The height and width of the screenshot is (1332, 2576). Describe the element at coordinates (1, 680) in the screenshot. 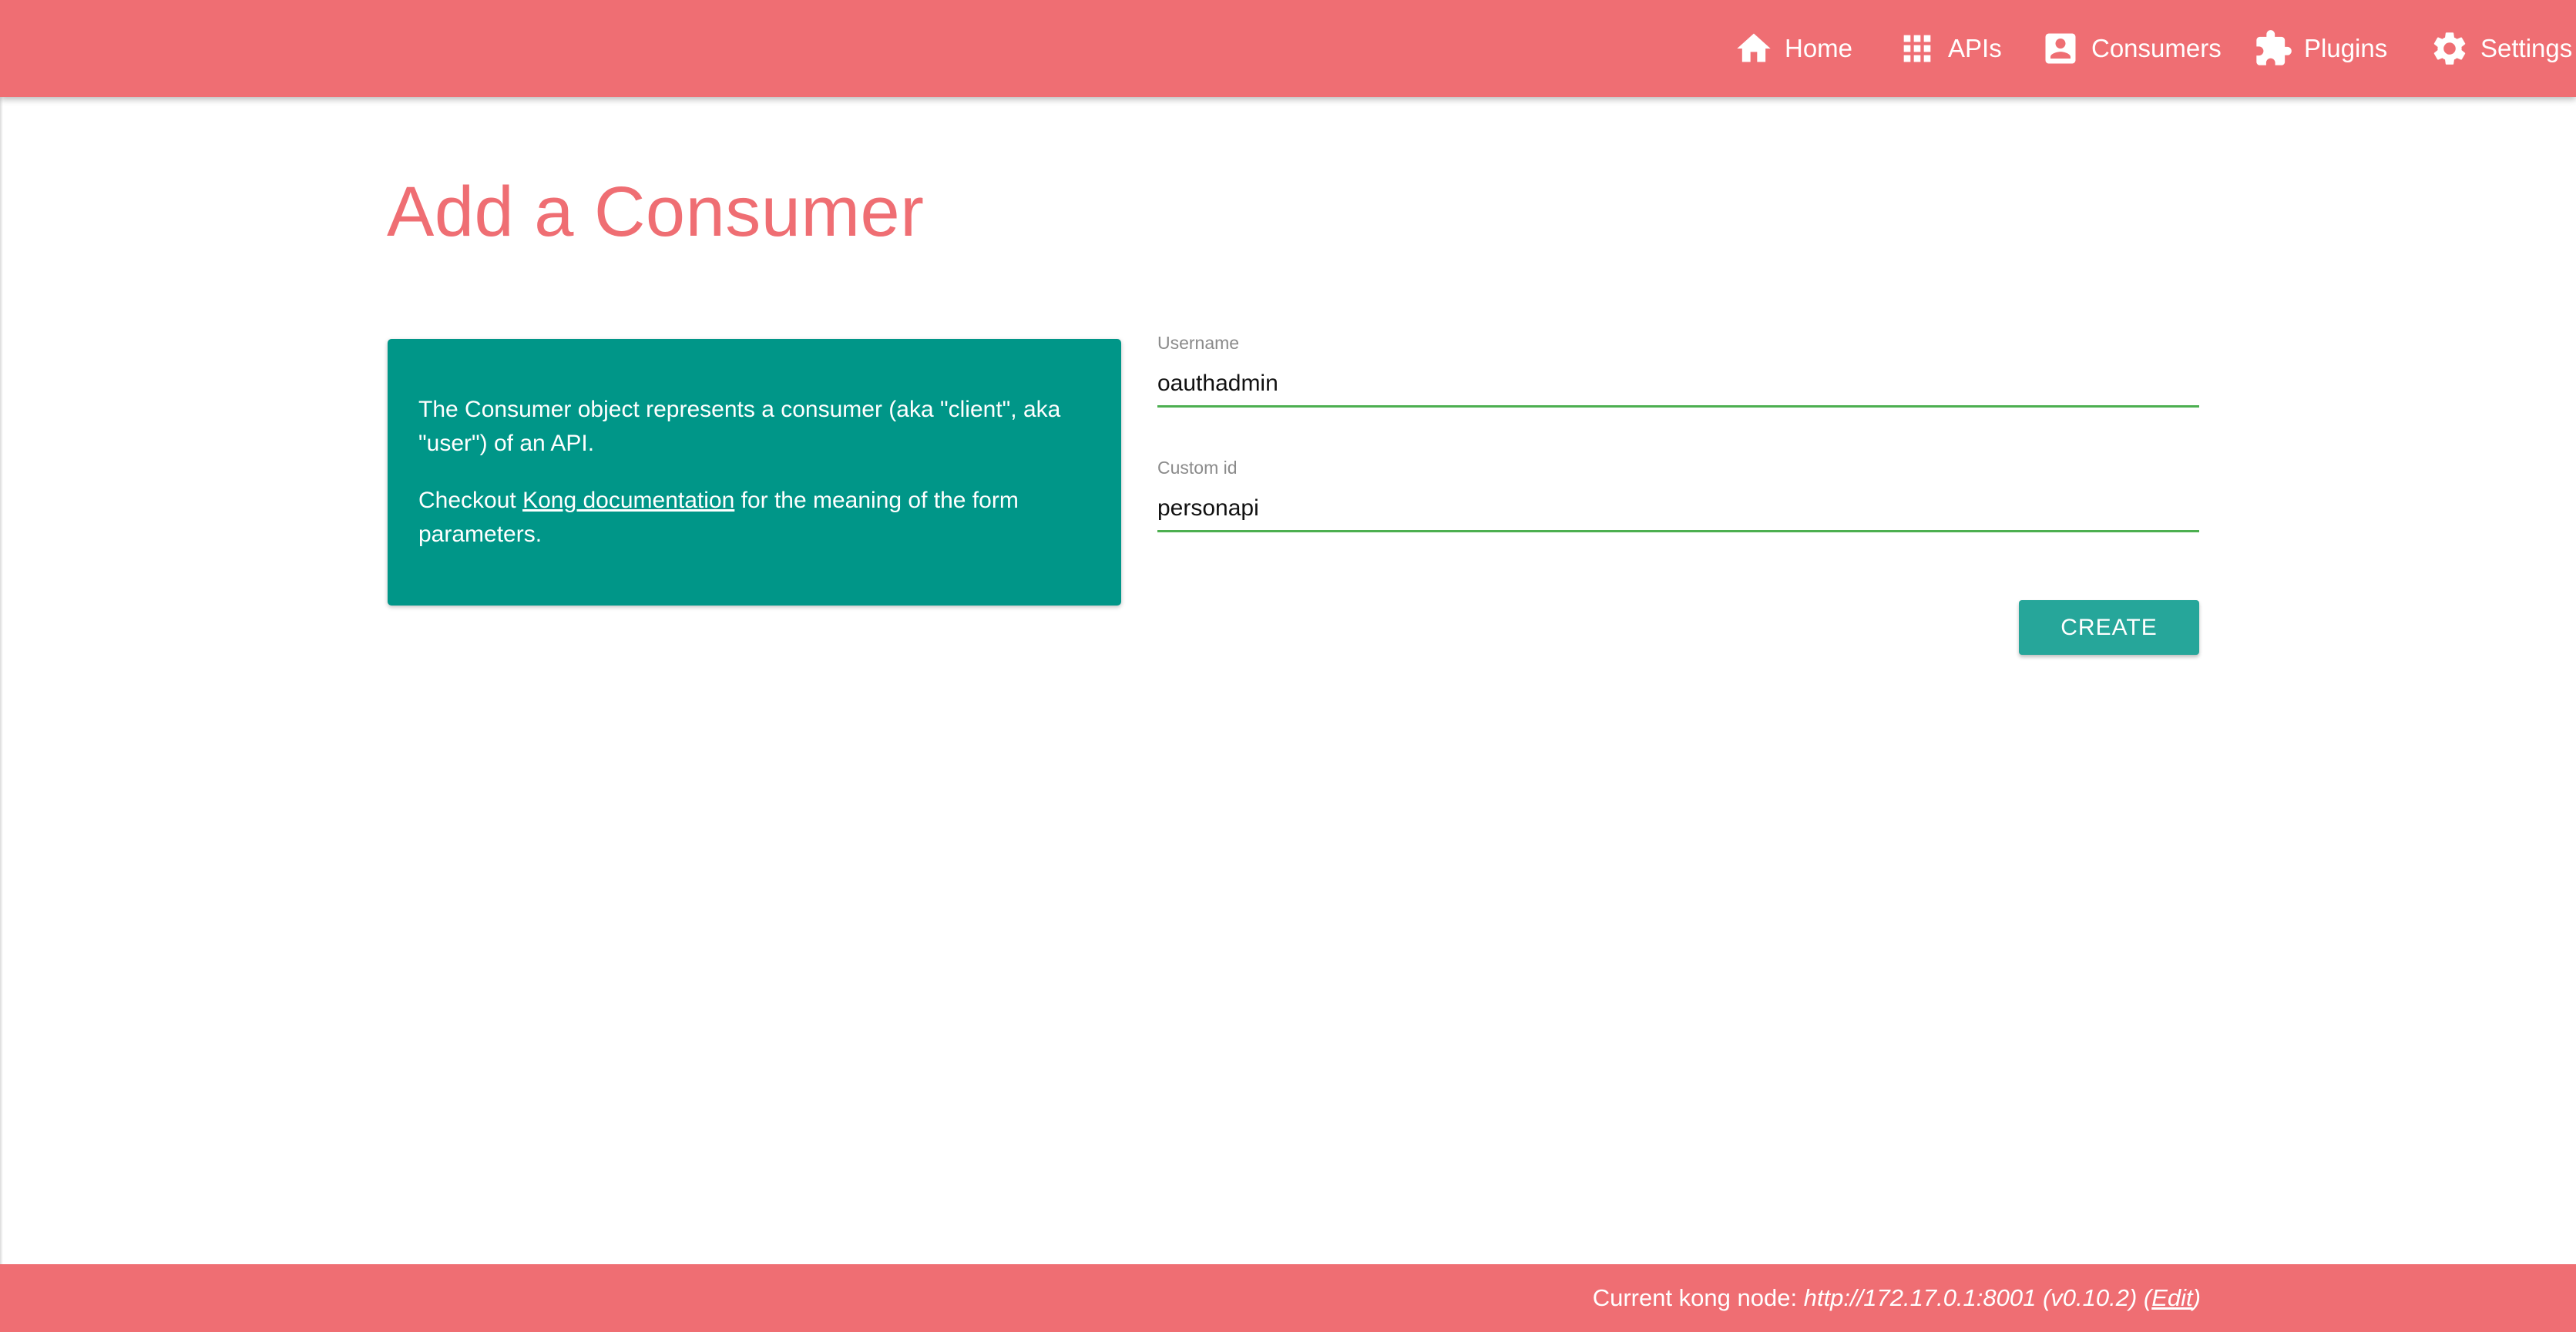

I see `left-edge-shadow` at that location.